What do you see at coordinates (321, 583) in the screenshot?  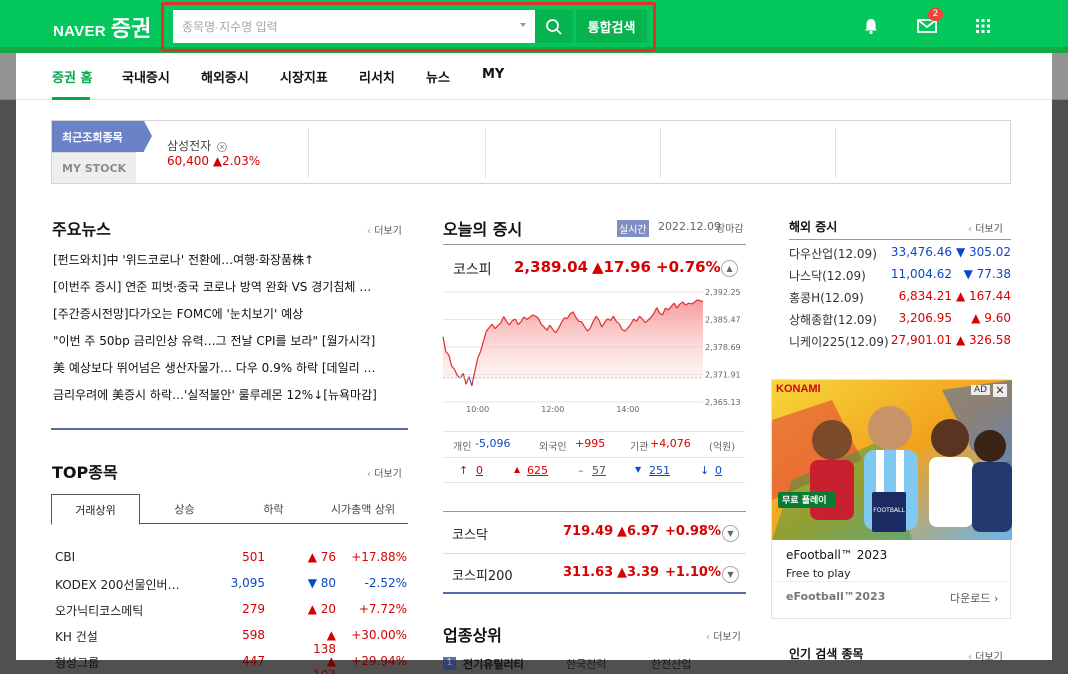 I see `top-stock-change: ▼ 80` at bounding box center [321, 583].